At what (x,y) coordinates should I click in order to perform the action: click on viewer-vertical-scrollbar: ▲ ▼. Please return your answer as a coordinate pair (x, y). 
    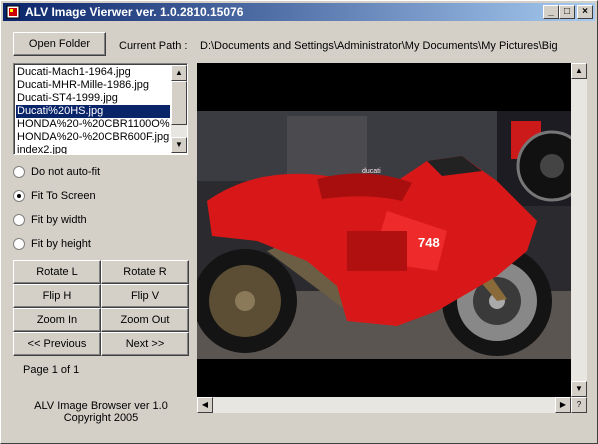
    Looking at the image, I should click on (579, 230).